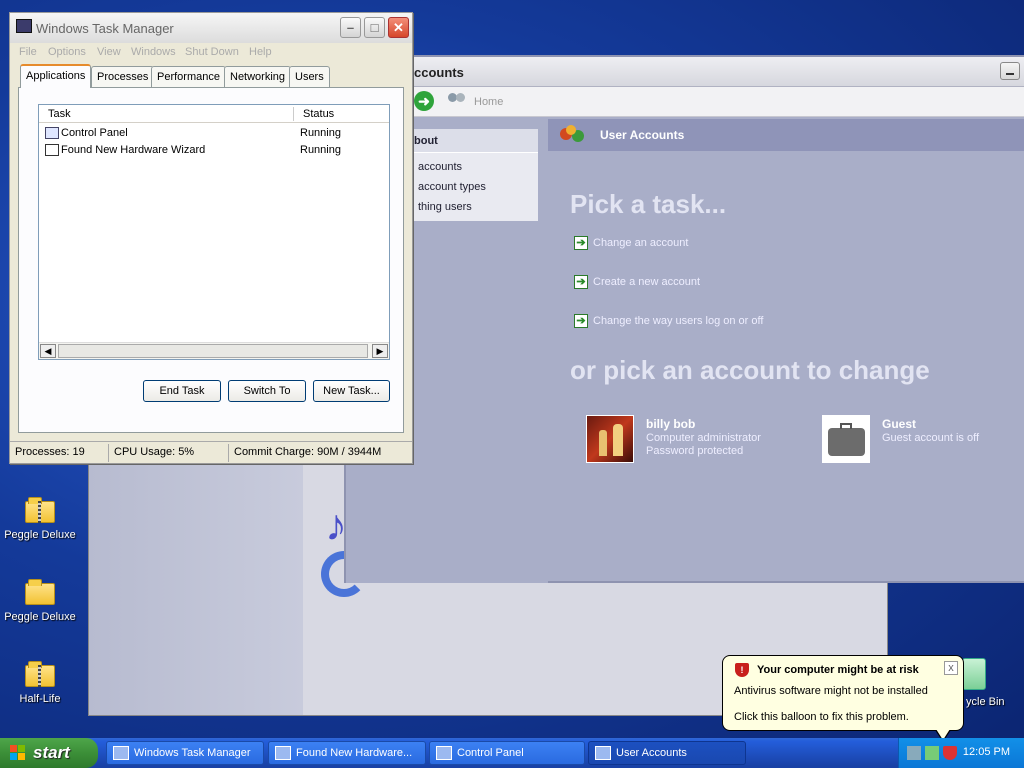 Image resolution: width=1024 pixels, height=768 pixels. What do you see at coordinates (846, 439) in the screenshot?
I see `suitcase-avatar` at bounding box center [846, 439].